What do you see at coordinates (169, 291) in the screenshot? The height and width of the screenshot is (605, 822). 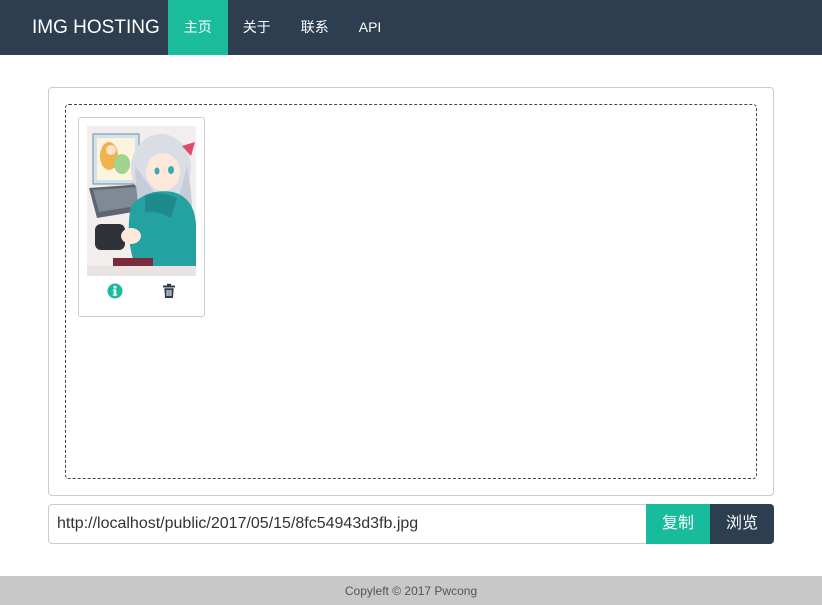 I see `trash-icon` at bounding box center [169, 291].